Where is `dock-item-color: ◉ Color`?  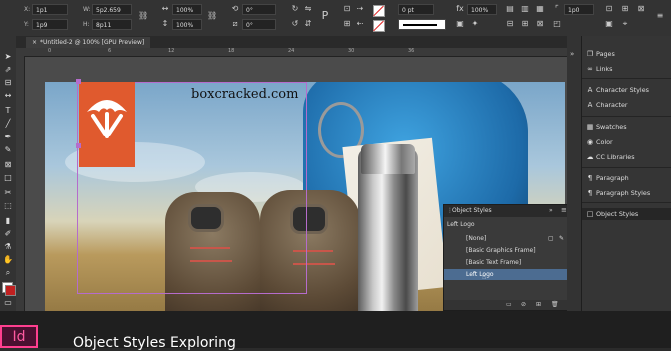 dock-item-color: ◉ Color is located at coordinates (626, 142).